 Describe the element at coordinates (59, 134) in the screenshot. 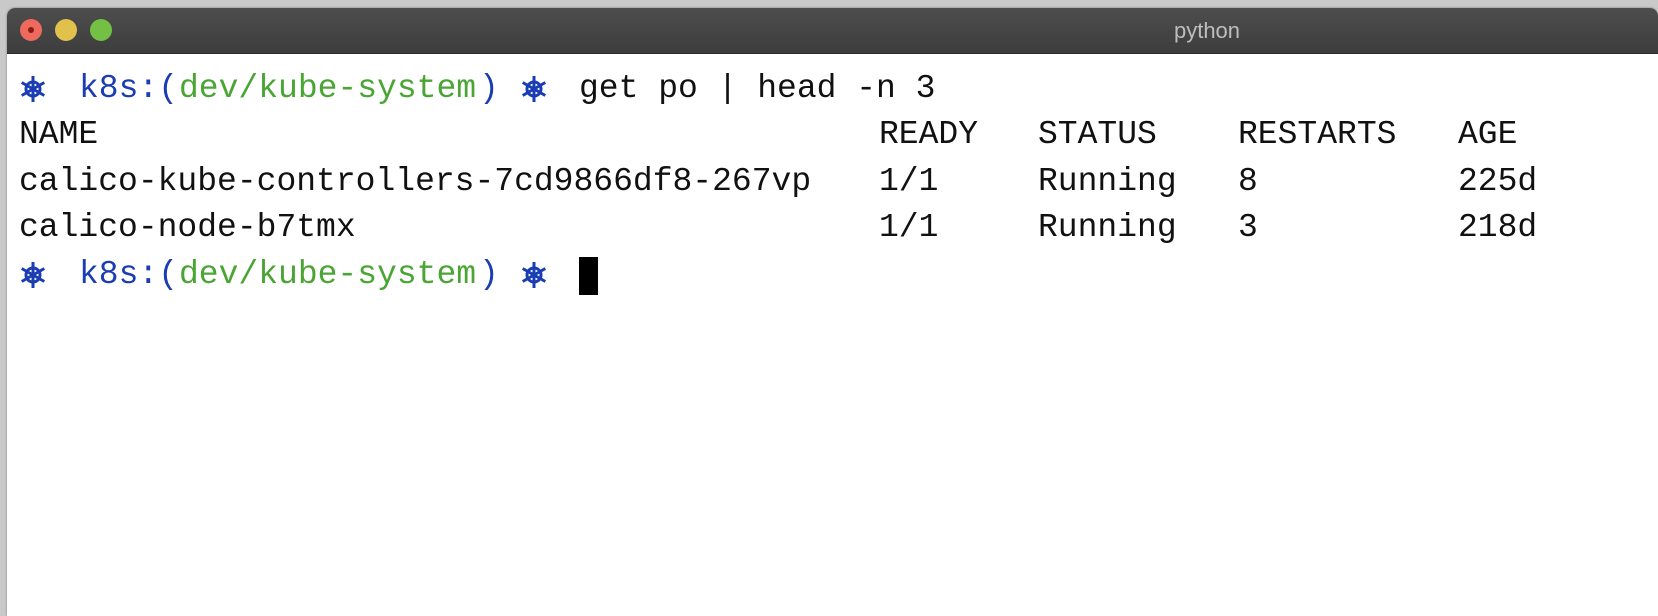

I see `col-name-header: NAME` at that location.